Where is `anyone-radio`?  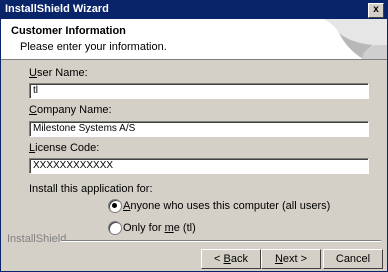
anyone-radio is located at coordinates (115, 206).